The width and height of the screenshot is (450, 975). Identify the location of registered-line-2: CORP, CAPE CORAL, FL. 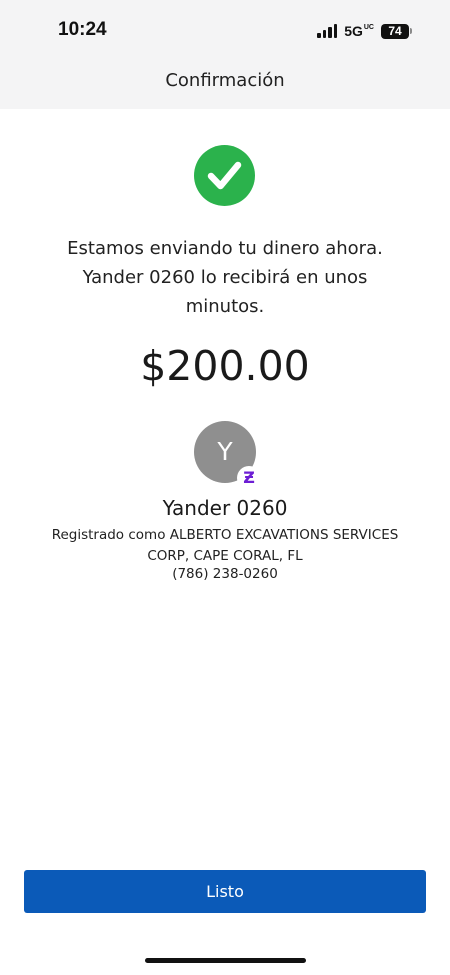
(225, 556).